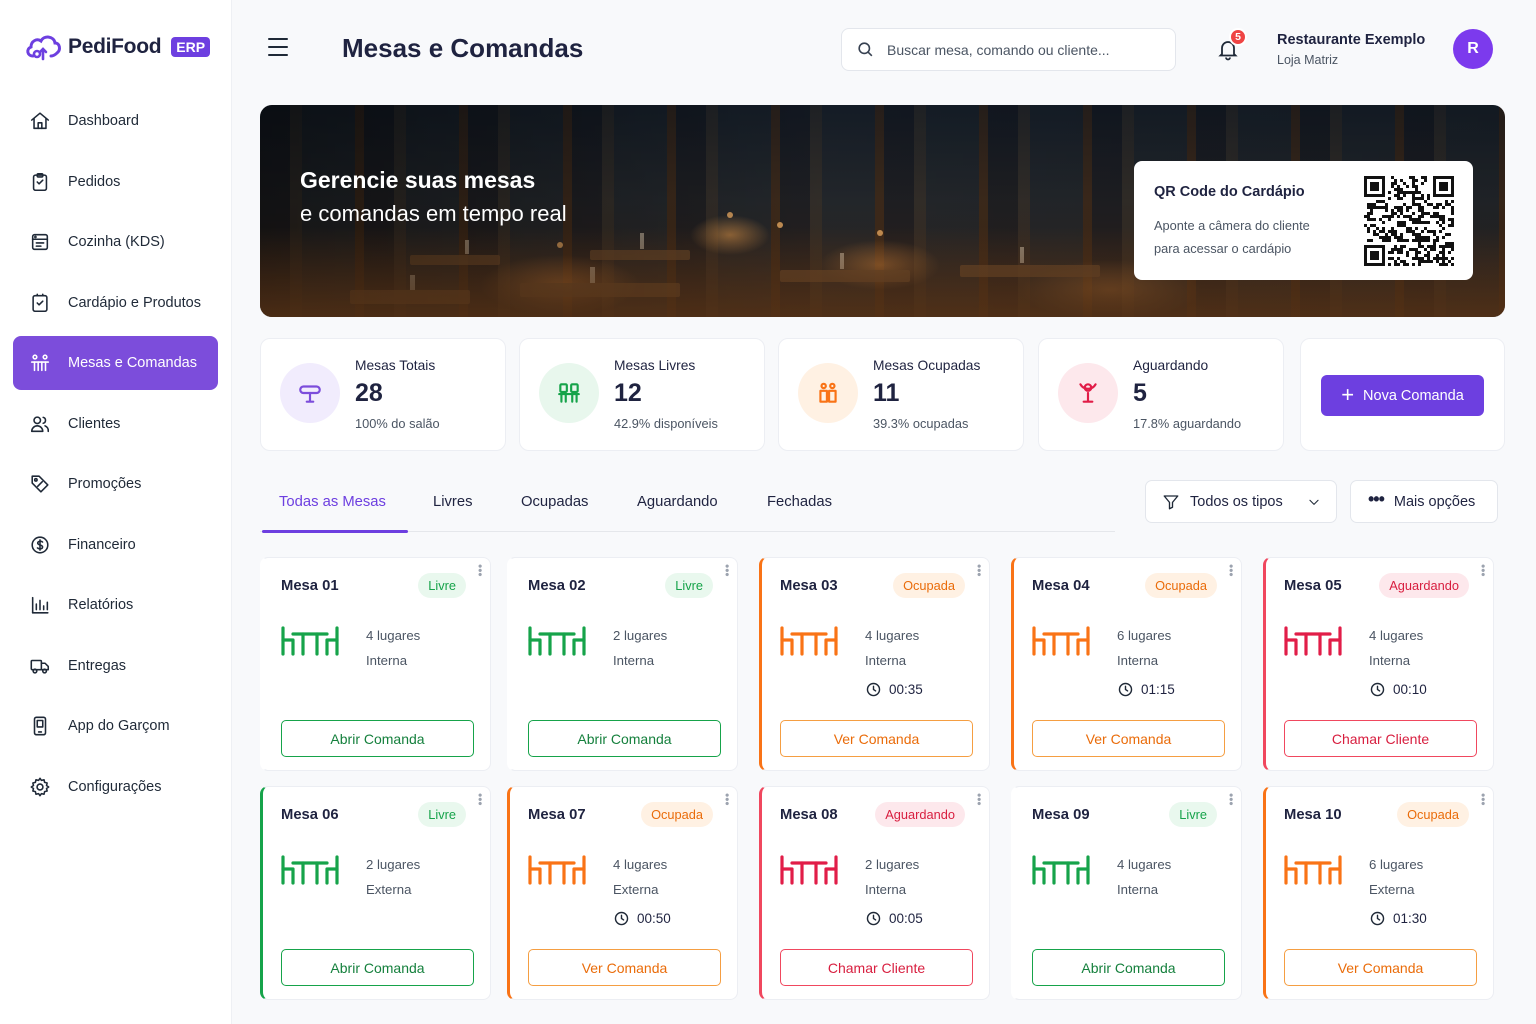 The height and width of the screenshot is (1024, 1536). I want to click on stat-label: Mesas Totais, so click(395, 365).